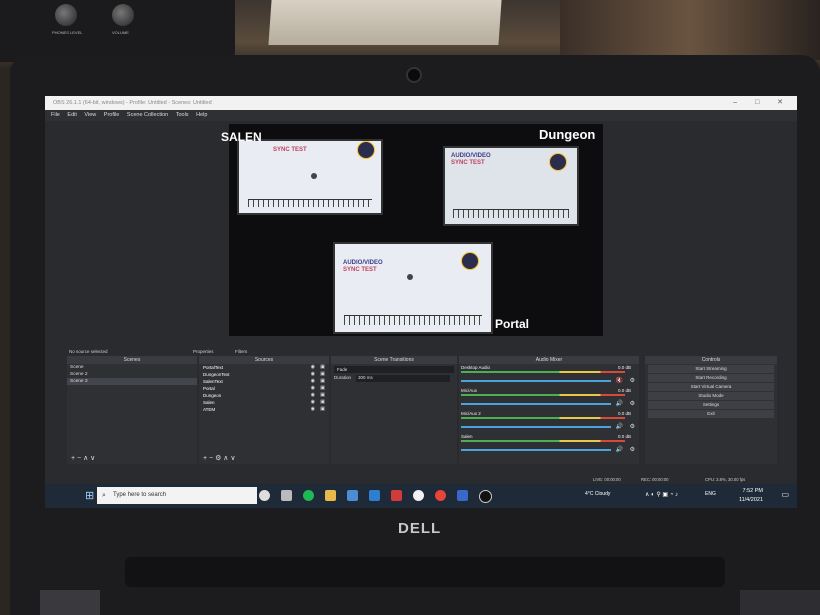 Image resolution: width=820 pixels, height=615 pixels. I want to click on live-timer: LIVE: 00:00:00, so click(607, 479).